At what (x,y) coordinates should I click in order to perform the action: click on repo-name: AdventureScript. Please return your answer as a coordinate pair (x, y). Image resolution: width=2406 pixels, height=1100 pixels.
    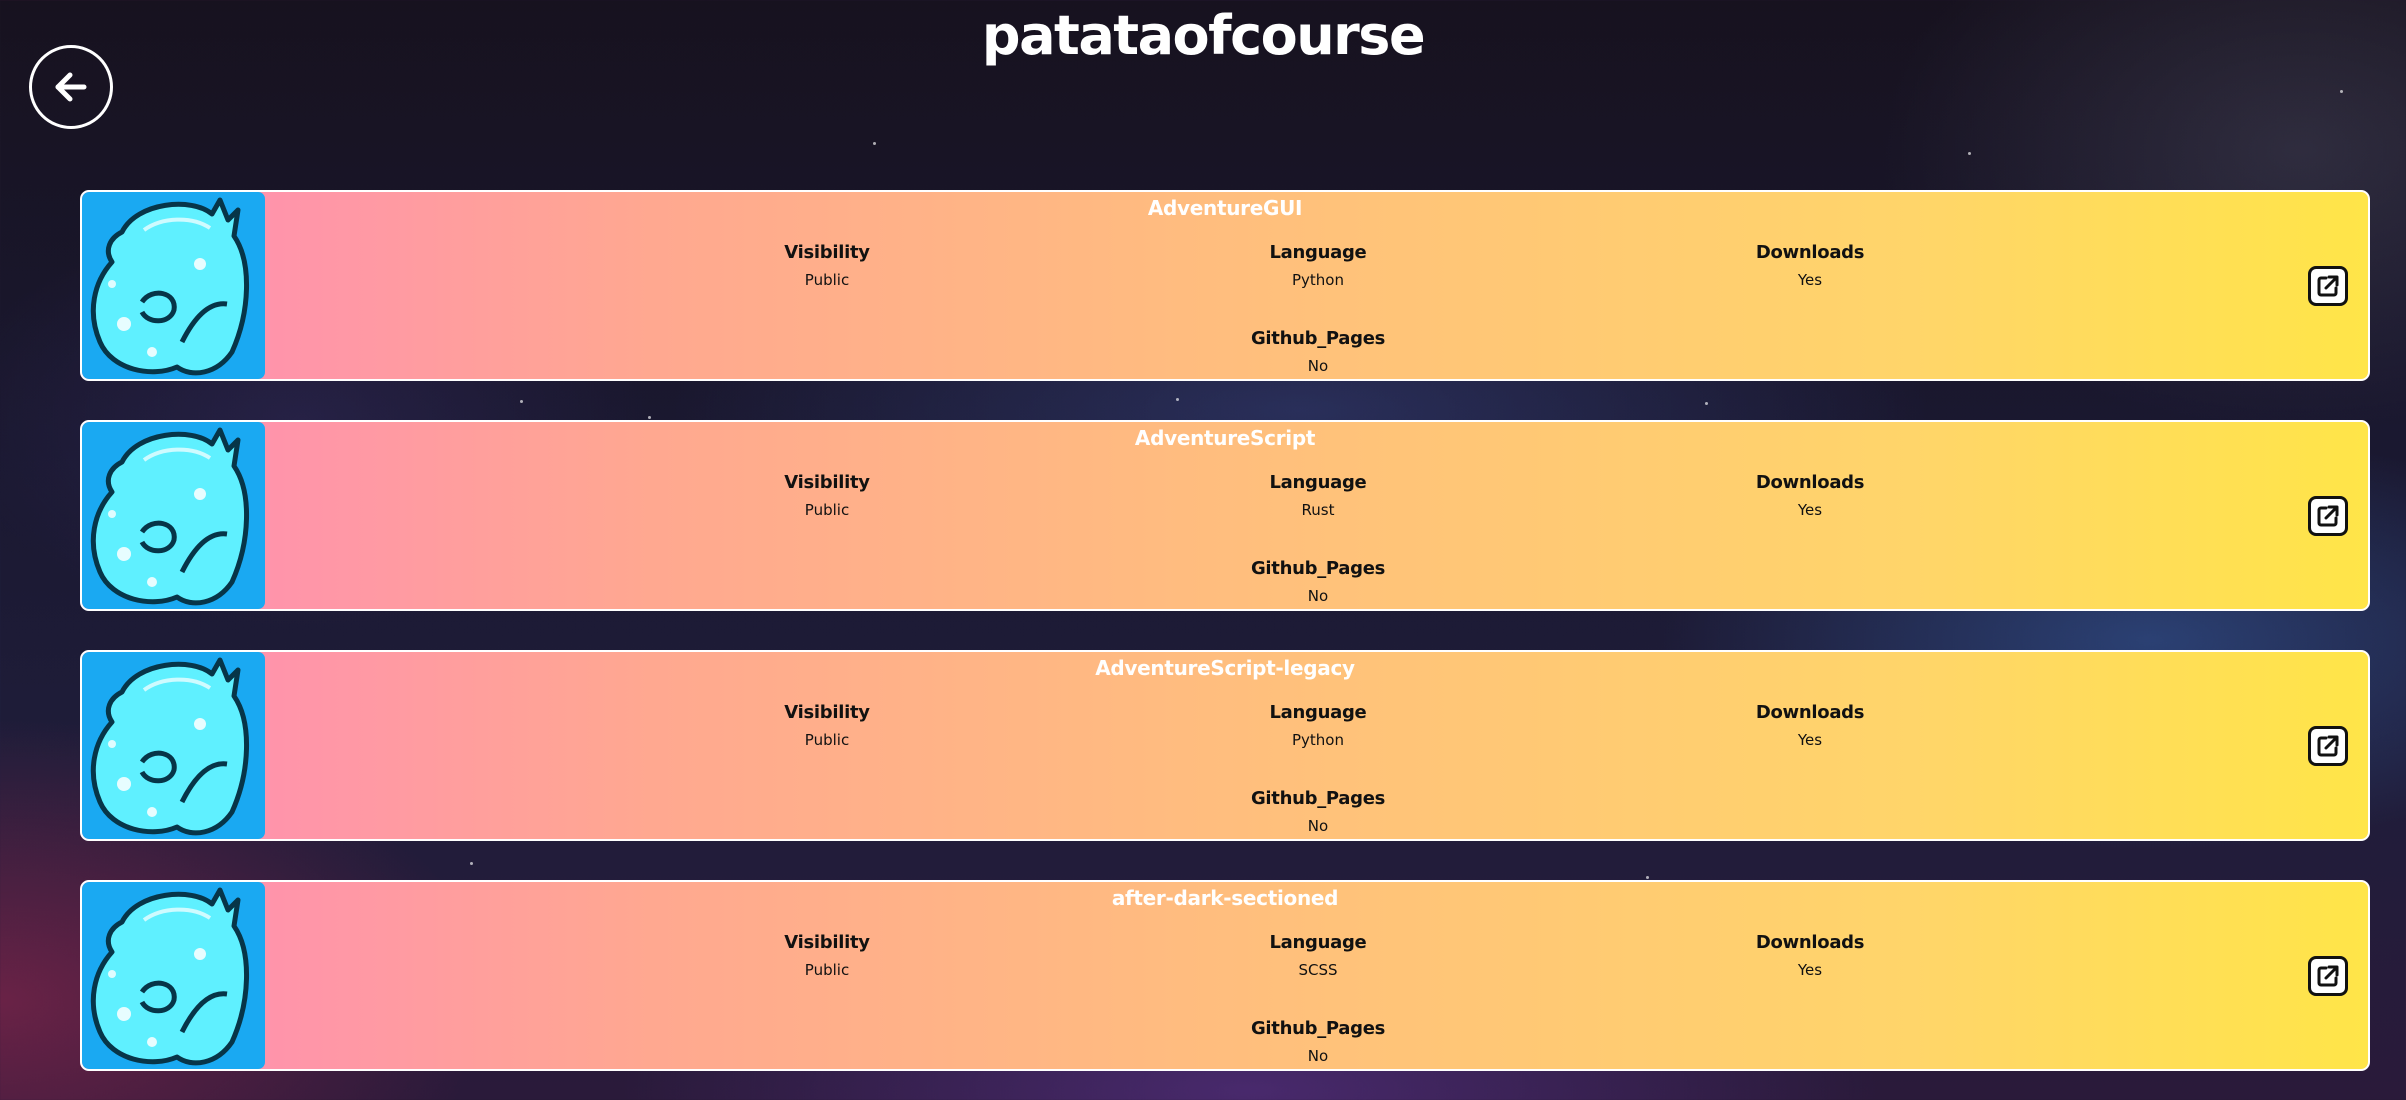
    Looking at the image, I should click on (1225, 438).